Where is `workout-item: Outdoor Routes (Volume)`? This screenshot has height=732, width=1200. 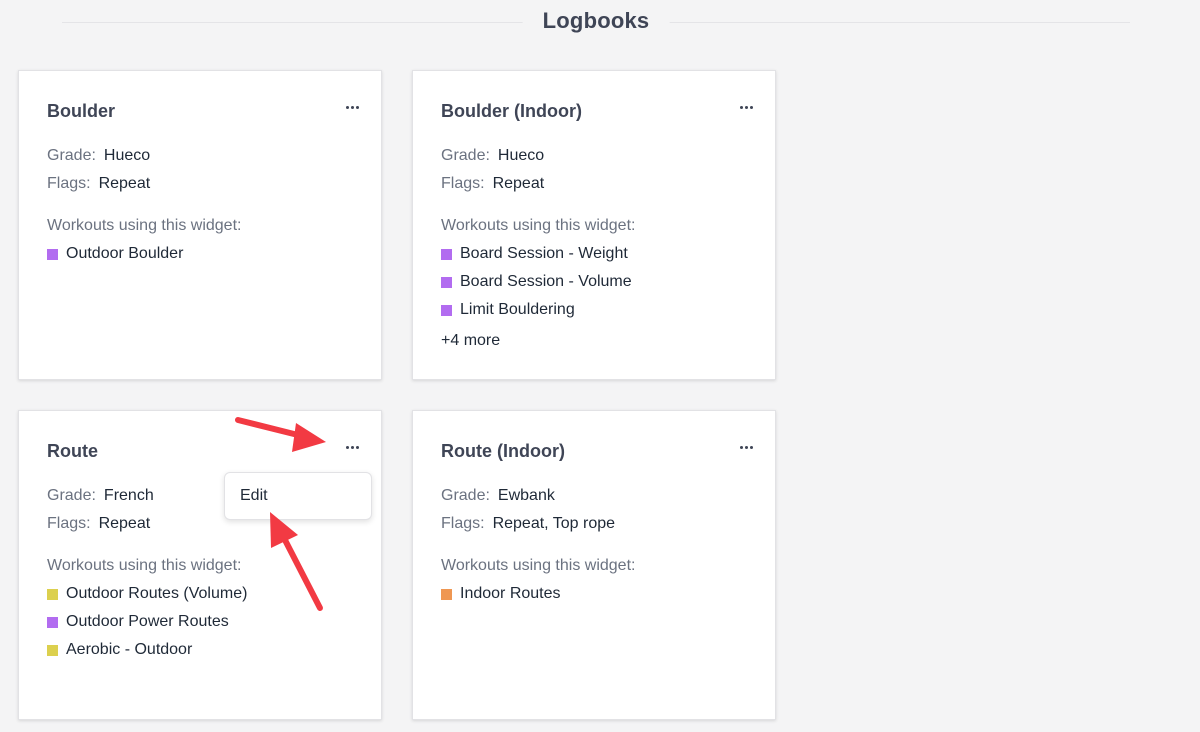 workout-item: Outdoor Routes (Volume) is located at coordinates (147, 594).